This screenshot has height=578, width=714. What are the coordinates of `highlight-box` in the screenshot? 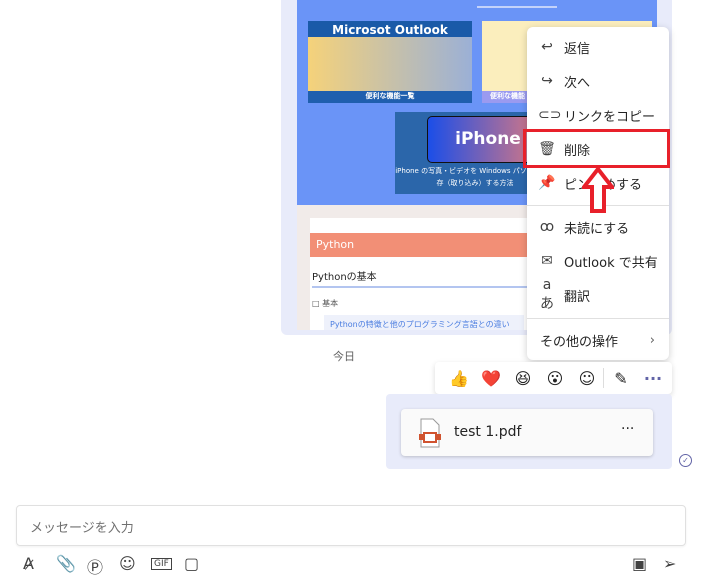 It's located at (596, 148).